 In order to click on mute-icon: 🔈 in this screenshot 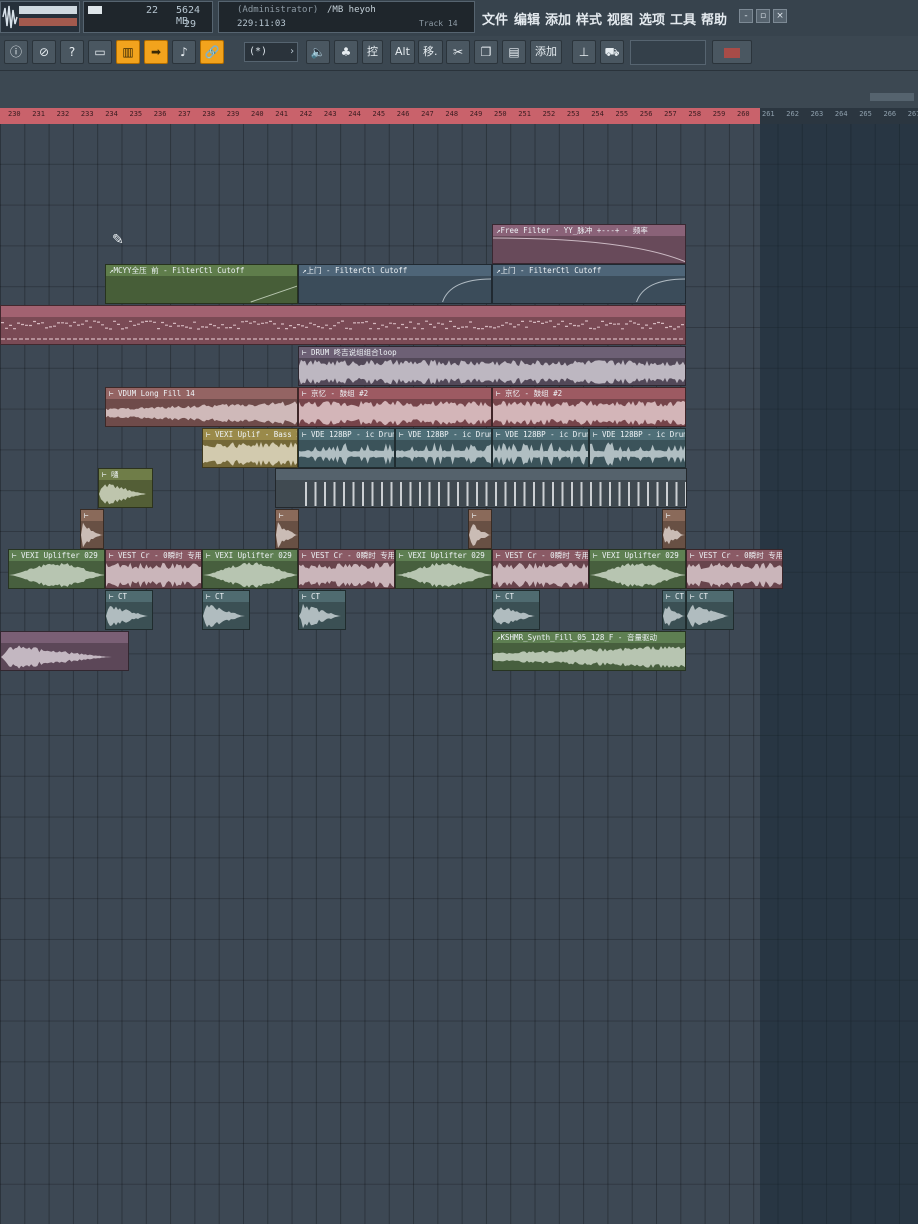, I will do `click(318, 52)`.